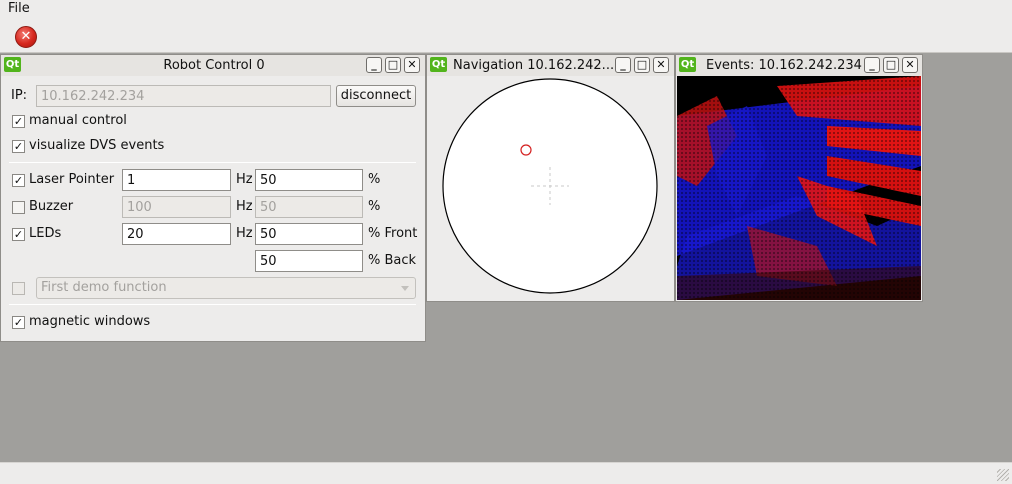 The height and width of the screenshot is (484, 1012). I want to click on navigation-titlebar: Qt Navigation 10.162.242.... _ □ ✕, so click(550, 65).